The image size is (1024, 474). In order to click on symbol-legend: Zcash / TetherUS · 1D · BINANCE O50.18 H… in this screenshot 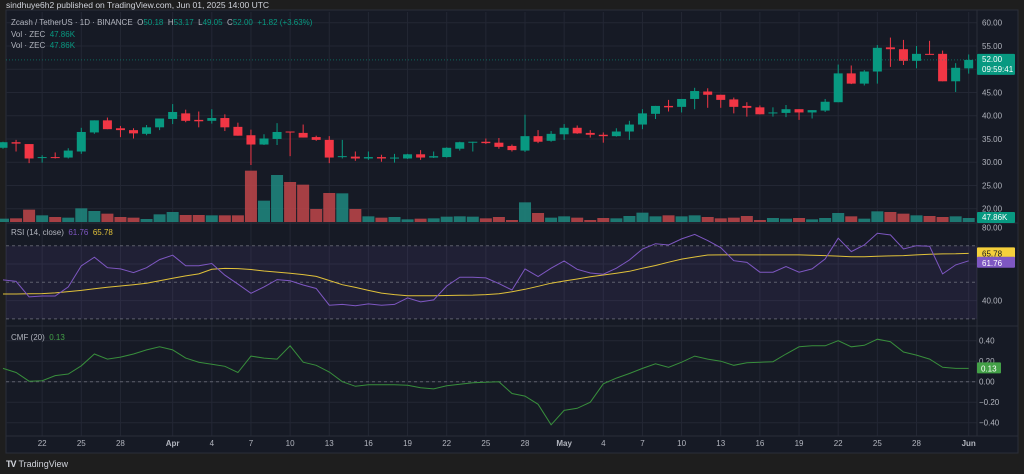, I will do `click(161, 23)`.